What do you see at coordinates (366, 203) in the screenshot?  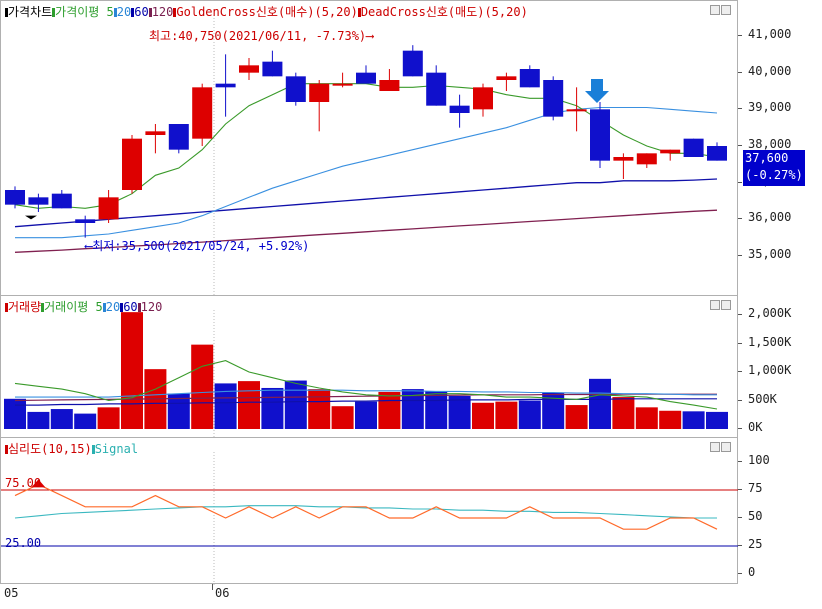 I see `ma60-line` at bounding box center [366, 203].